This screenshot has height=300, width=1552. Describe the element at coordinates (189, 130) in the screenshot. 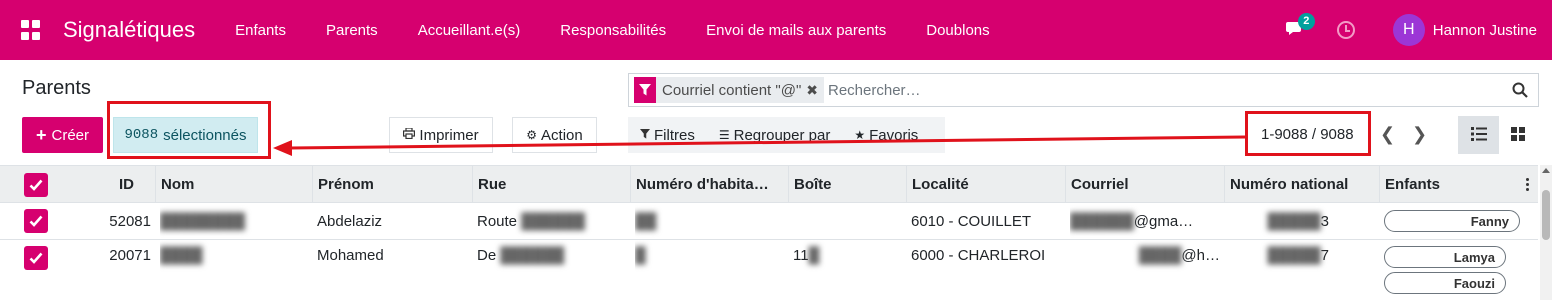

I see `highlight-box-selected` at that location.